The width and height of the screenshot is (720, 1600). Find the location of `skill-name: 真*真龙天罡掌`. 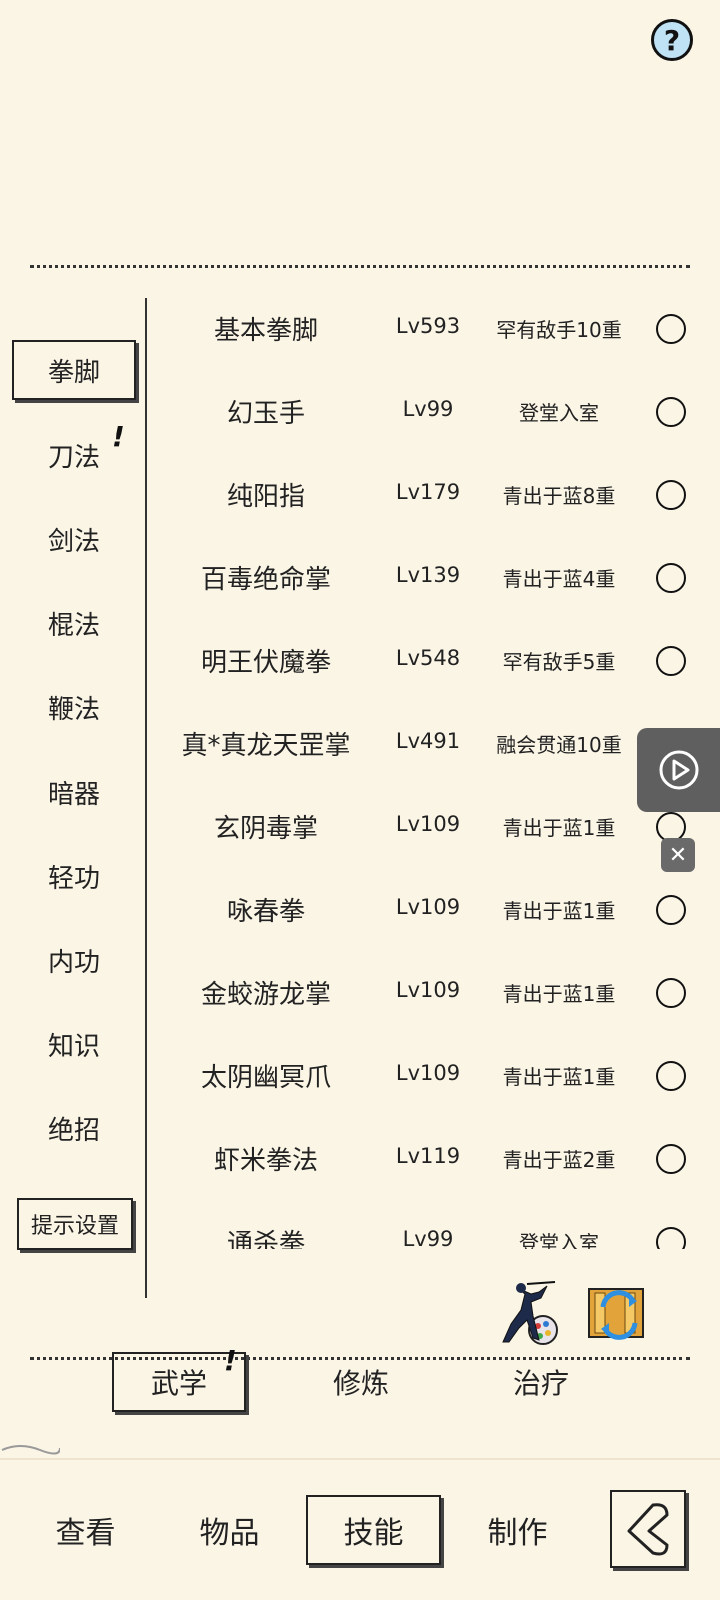

skill-name: 真*真龙天罡掌 is located at coordinates (266, 746).